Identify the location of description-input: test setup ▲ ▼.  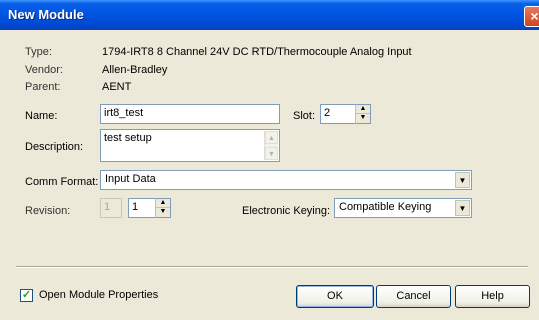
(190, 145).